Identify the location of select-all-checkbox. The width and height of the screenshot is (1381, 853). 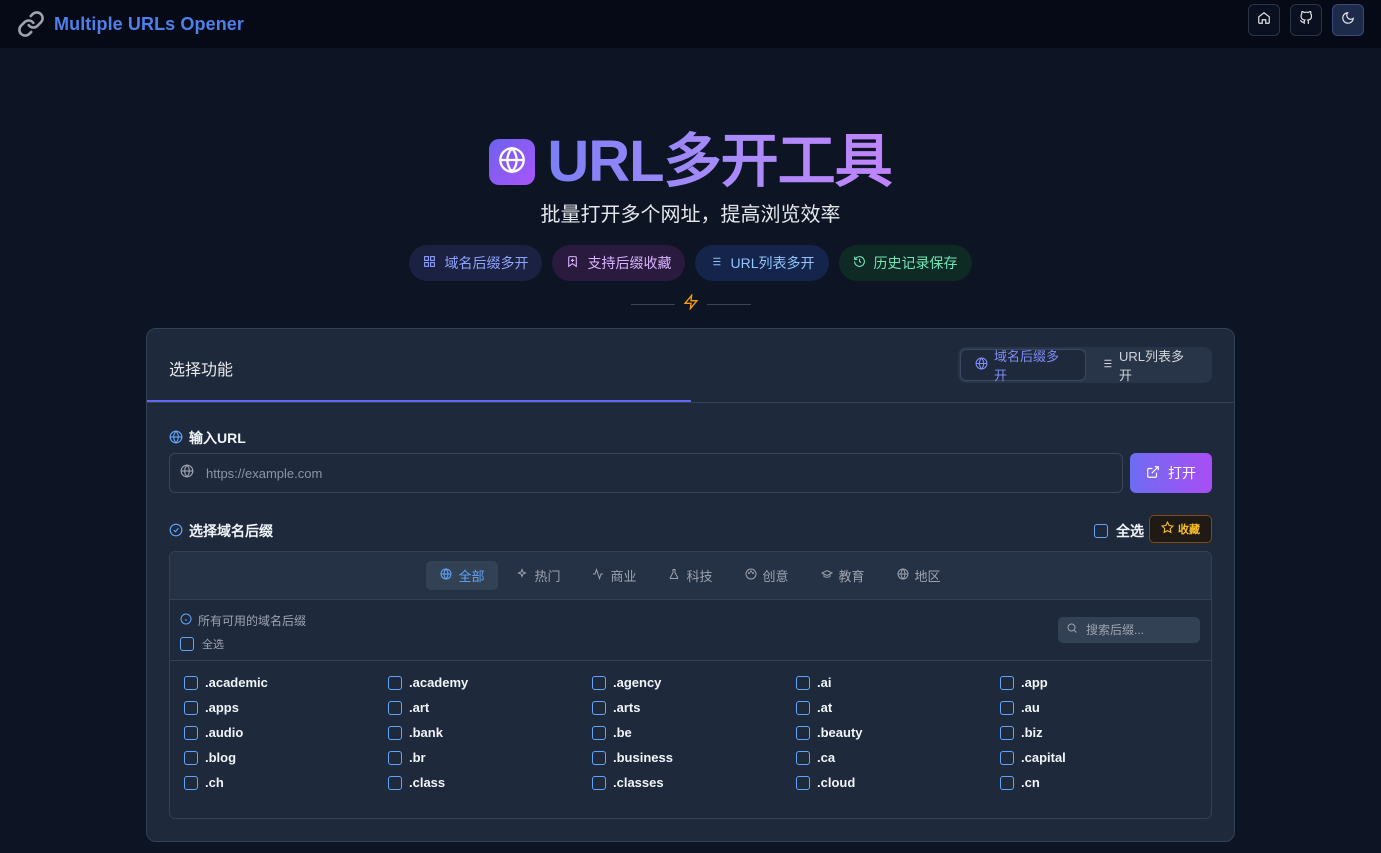
(1101, 531).